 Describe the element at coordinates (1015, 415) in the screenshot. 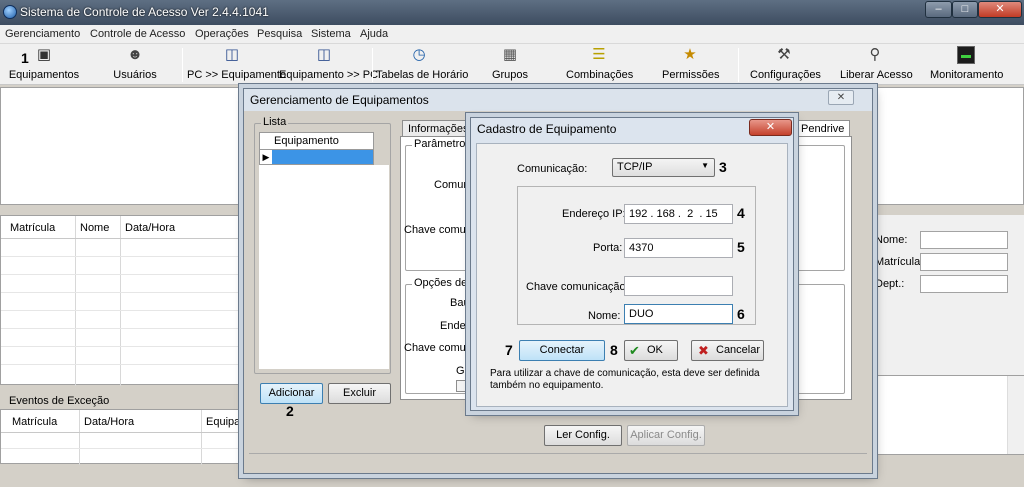

I see `vertical-scrollbar` at that location.